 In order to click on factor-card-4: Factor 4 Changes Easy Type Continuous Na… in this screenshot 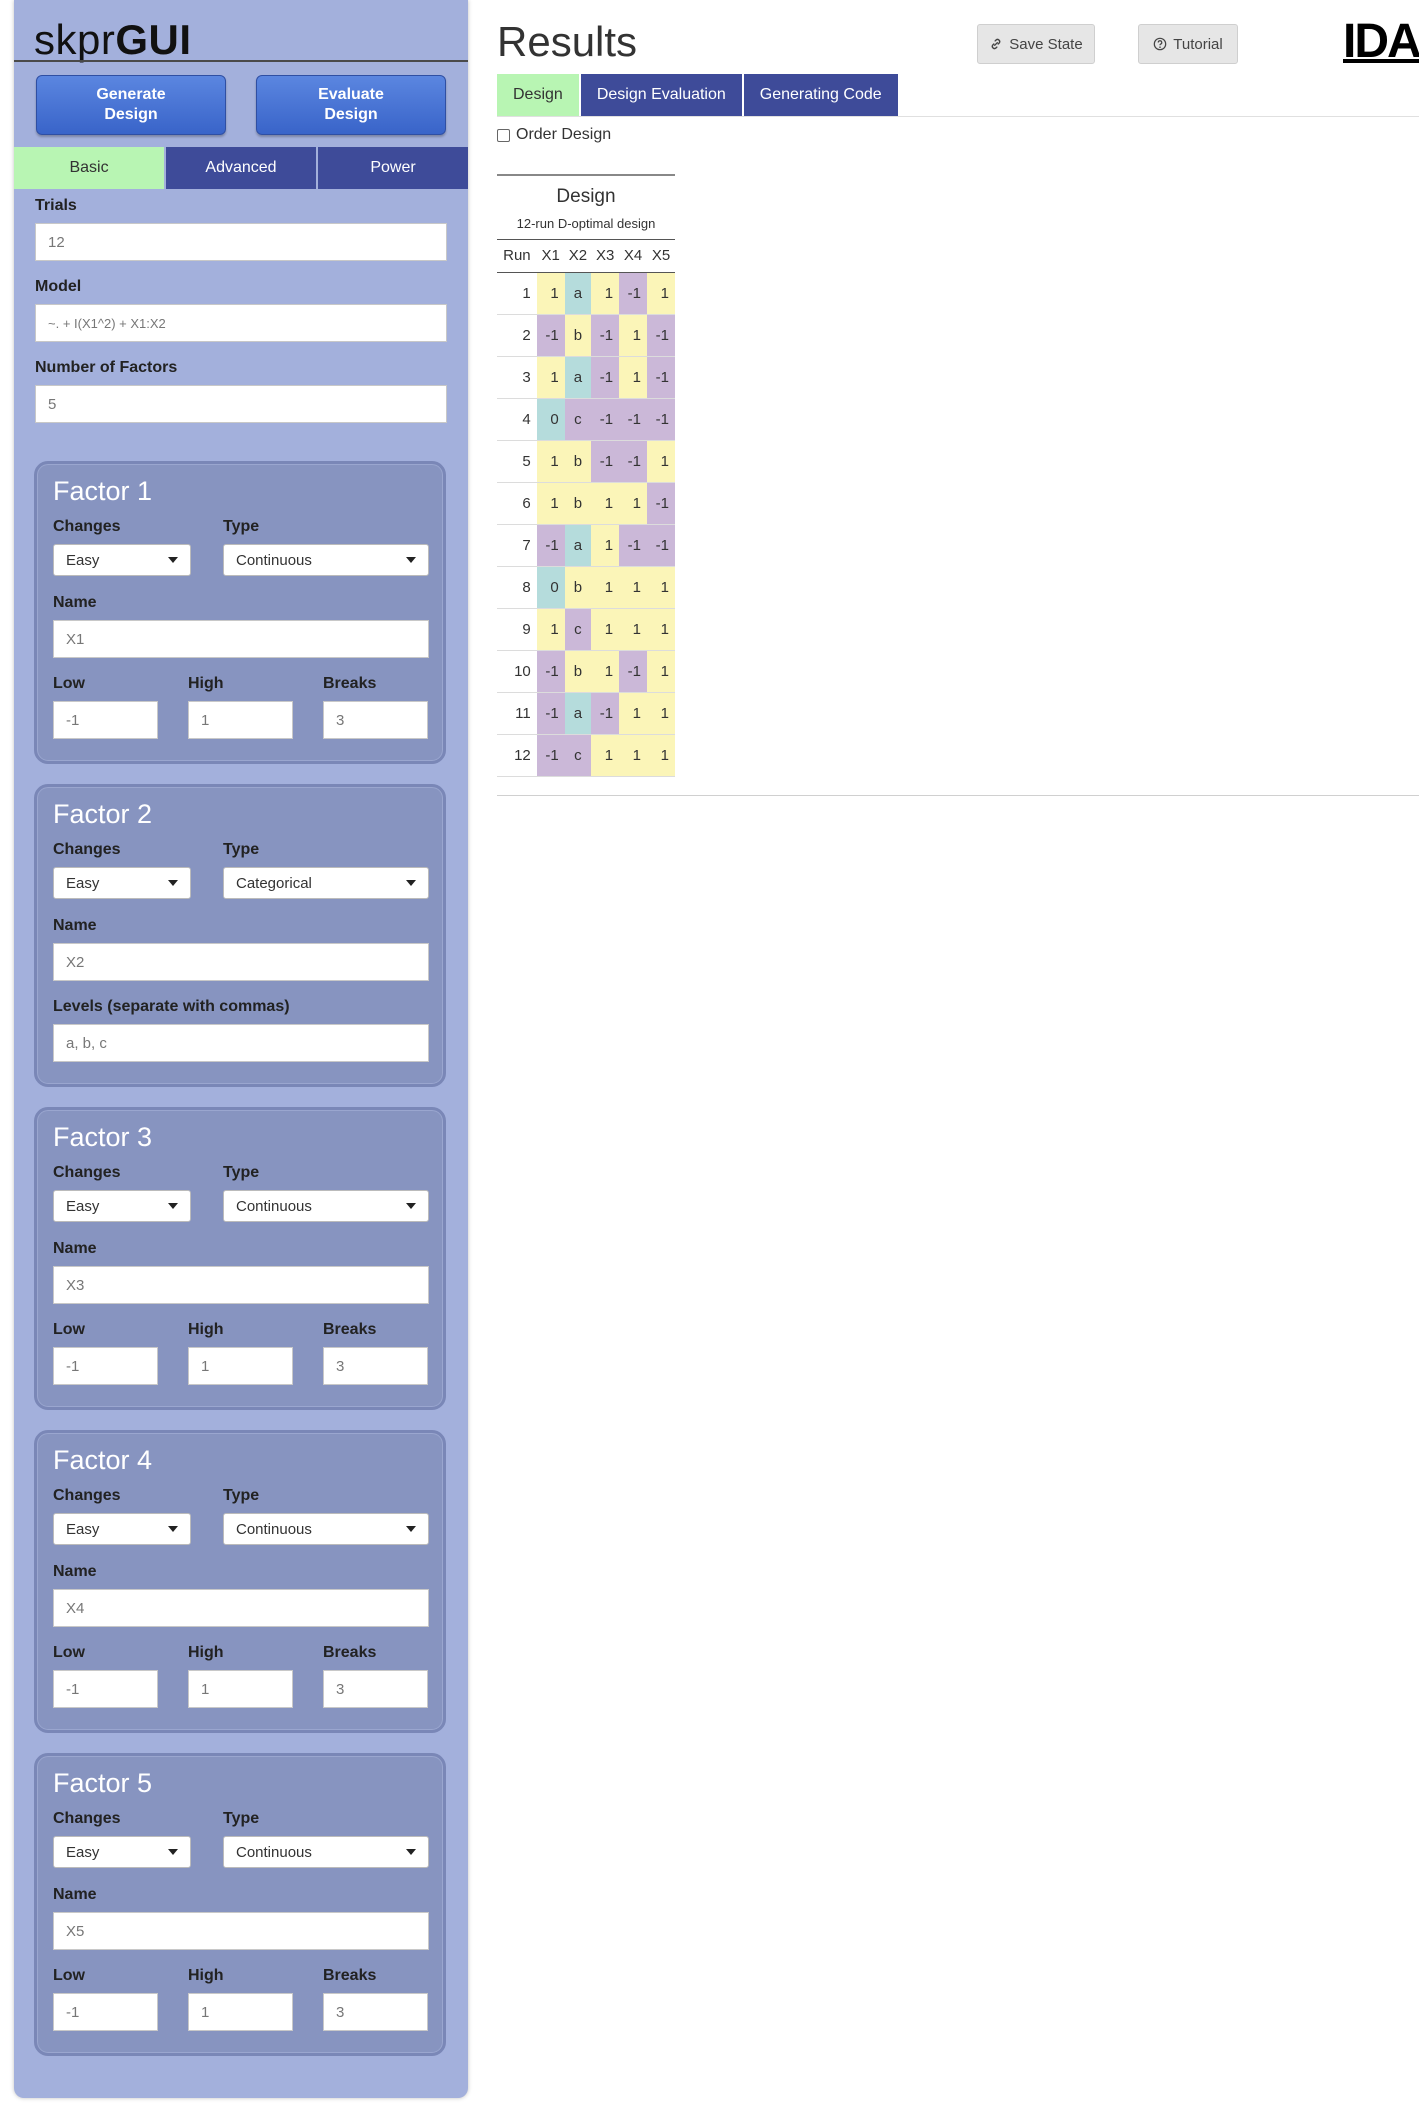, I will do `click(240, 1581)`.